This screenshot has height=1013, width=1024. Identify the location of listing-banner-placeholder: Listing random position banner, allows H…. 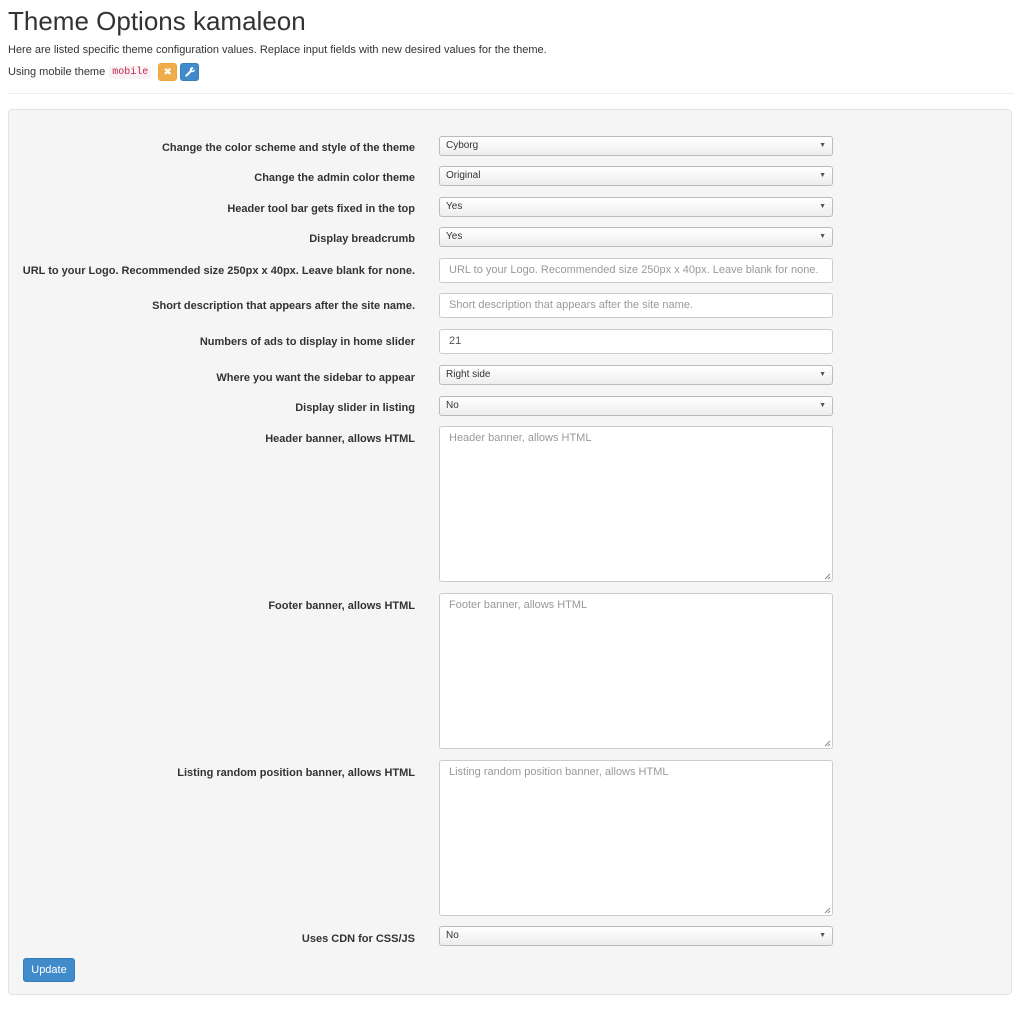
(559, 772).